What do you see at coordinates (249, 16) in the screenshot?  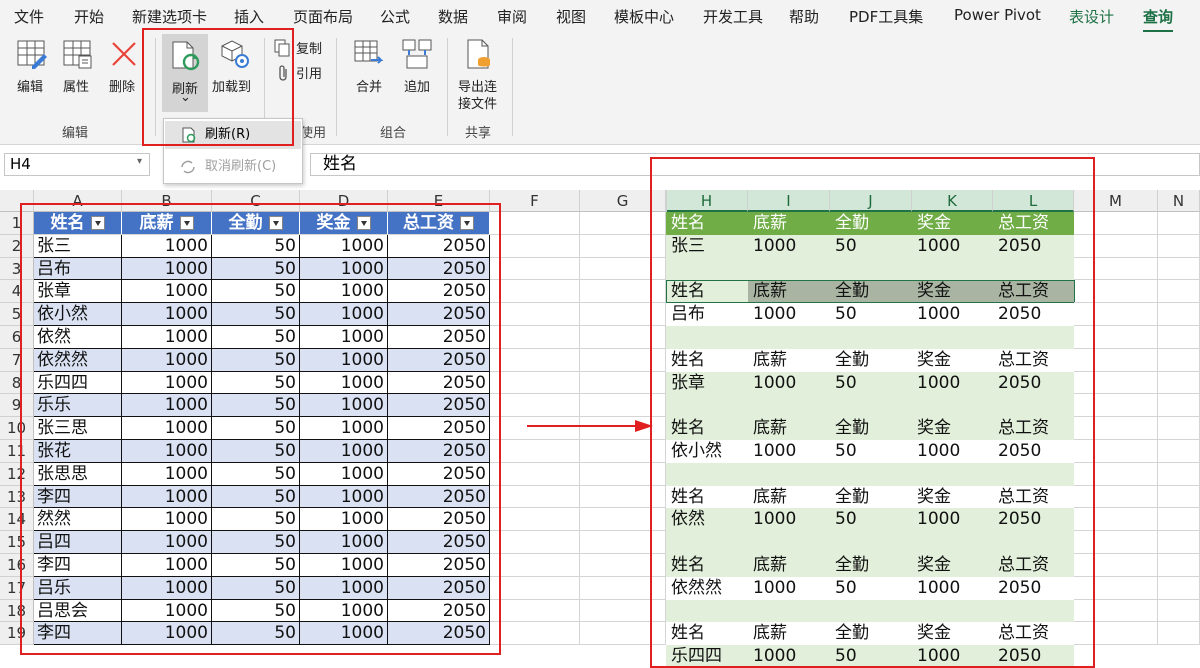 I see `ribbon-tab-4: 插入` at bounding box center [249, 16].